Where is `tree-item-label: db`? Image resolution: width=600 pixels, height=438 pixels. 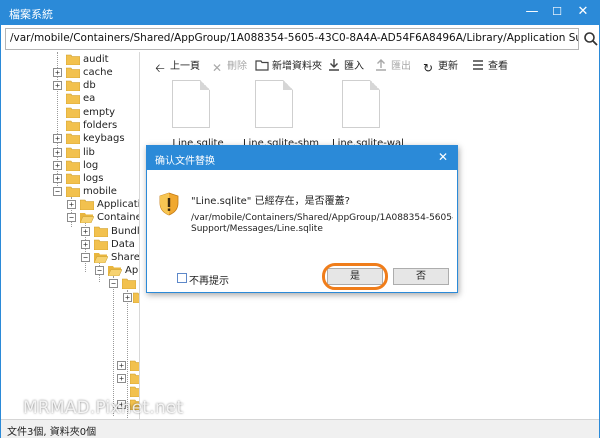
tree-item-label: db is located at coordinates (89, 85).